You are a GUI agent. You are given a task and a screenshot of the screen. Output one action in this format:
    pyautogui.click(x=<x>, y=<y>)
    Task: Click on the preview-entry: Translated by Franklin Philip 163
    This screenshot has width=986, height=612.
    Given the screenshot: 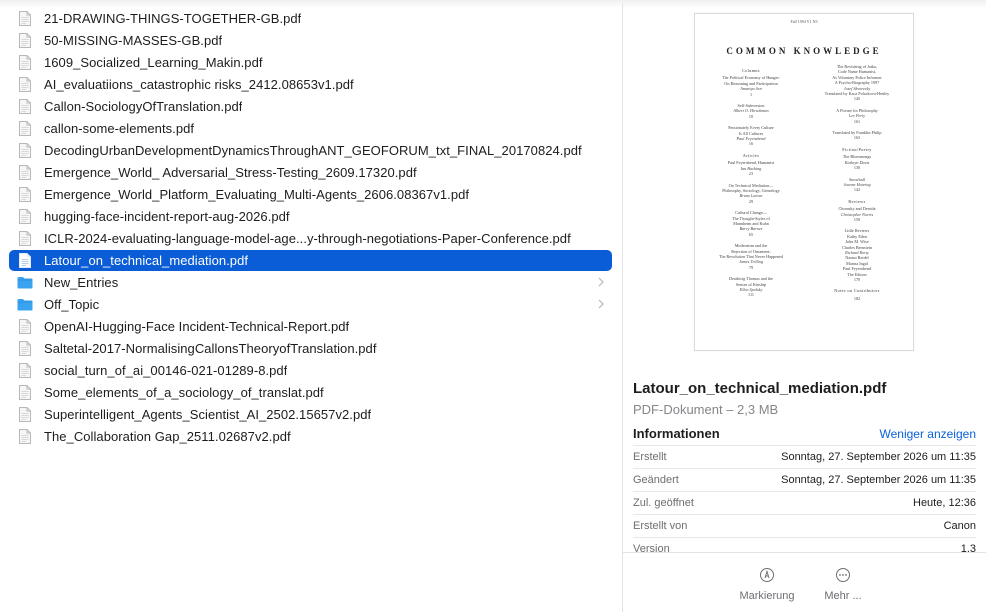 What is the action you would take?
    pyautogui.click(x=857, y=135)
    